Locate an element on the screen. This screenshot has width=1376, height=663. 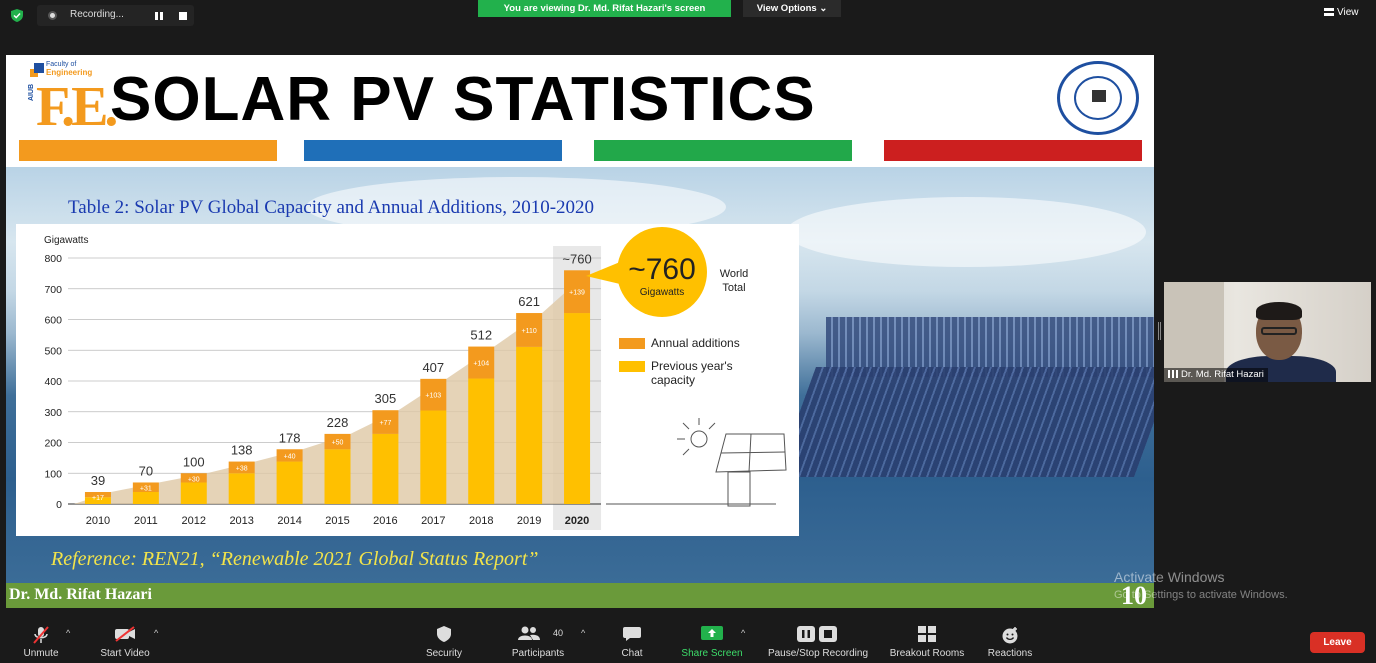
participants-button: 40 Participants is located at coordinates (538, 640).